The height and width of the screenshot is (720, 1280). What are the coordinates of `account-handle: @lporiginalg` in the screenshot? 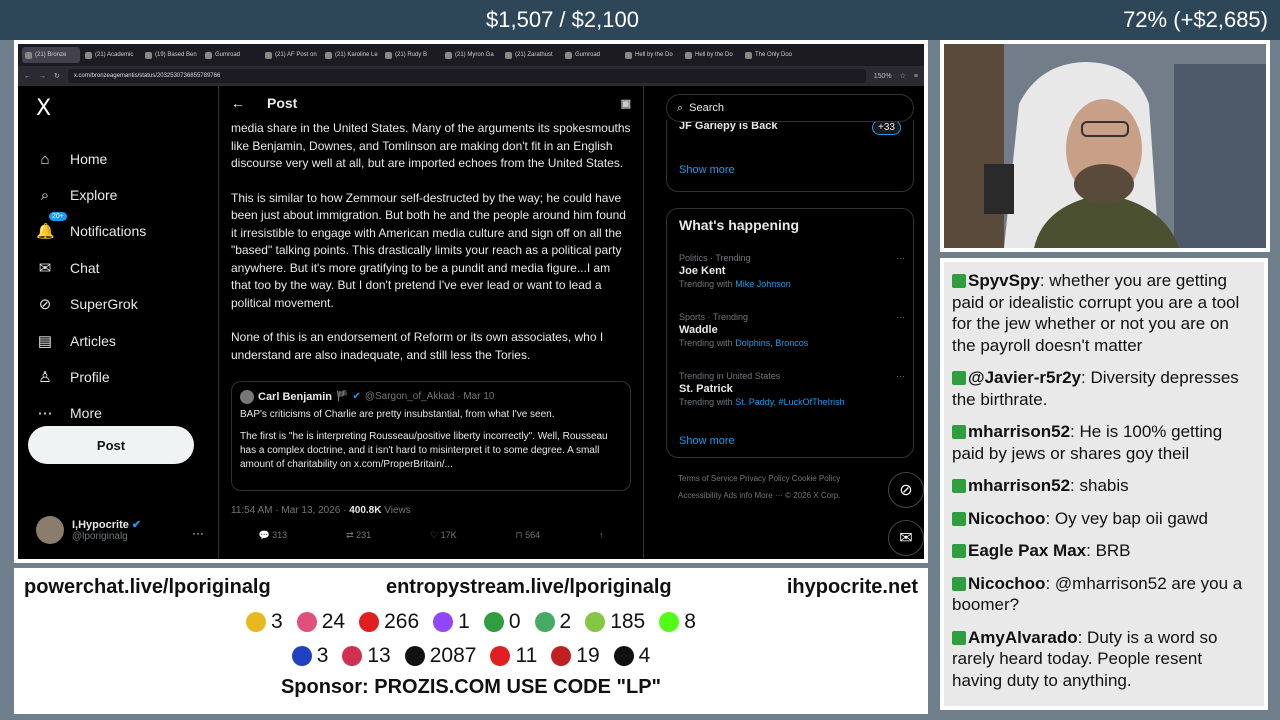 It's located at (100, 536).